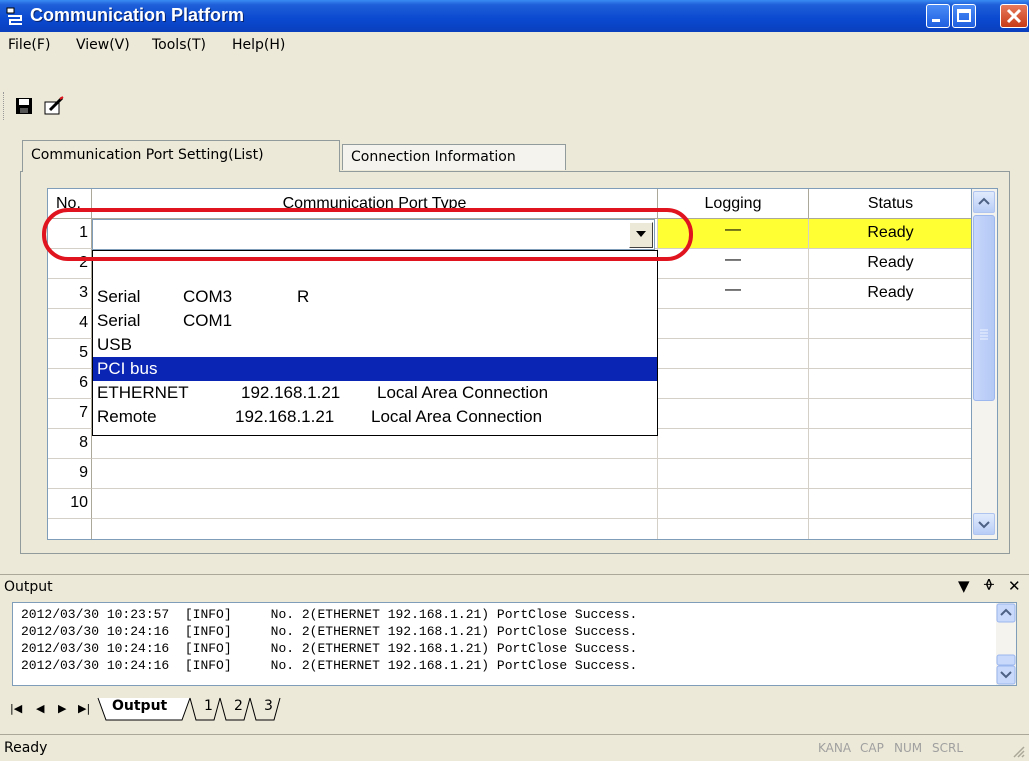  What do you see at coordinates (238, 706) in the screenshot?
I see `output-tab-2: 2` at bounding box center [238, 706].